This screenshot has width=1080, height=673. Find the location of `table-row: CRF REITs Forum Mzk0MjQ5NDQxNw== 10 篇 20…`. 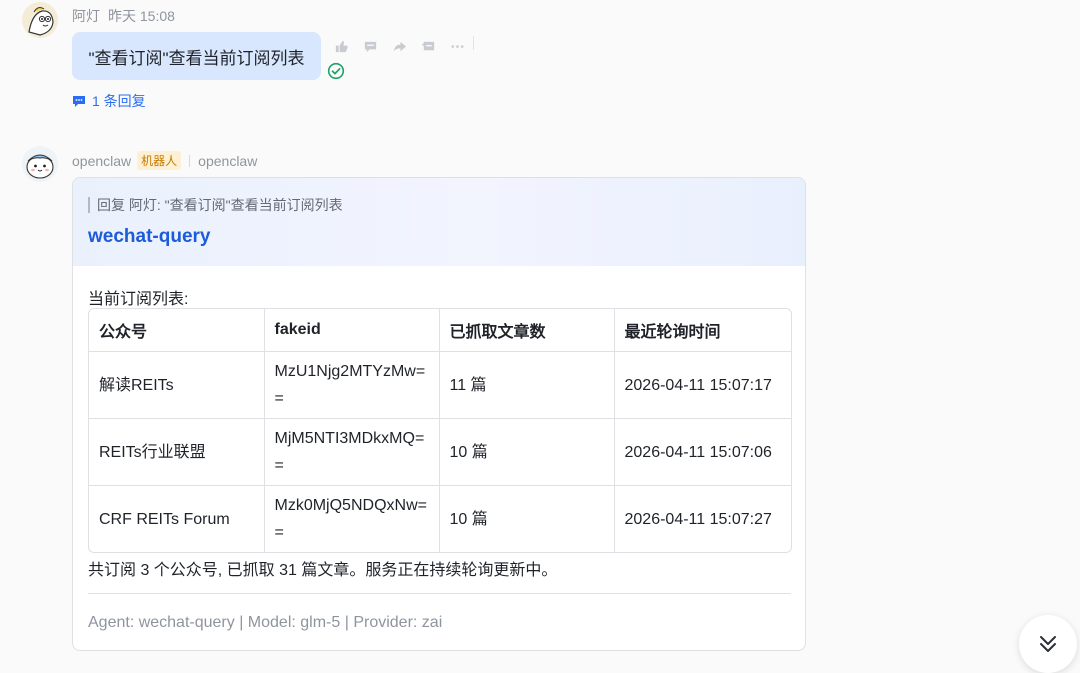

table-row: CRF REITs Forum Mzk0MjQ5NDQxNw== 10 篇 20… is located at coordinates (440, 518).